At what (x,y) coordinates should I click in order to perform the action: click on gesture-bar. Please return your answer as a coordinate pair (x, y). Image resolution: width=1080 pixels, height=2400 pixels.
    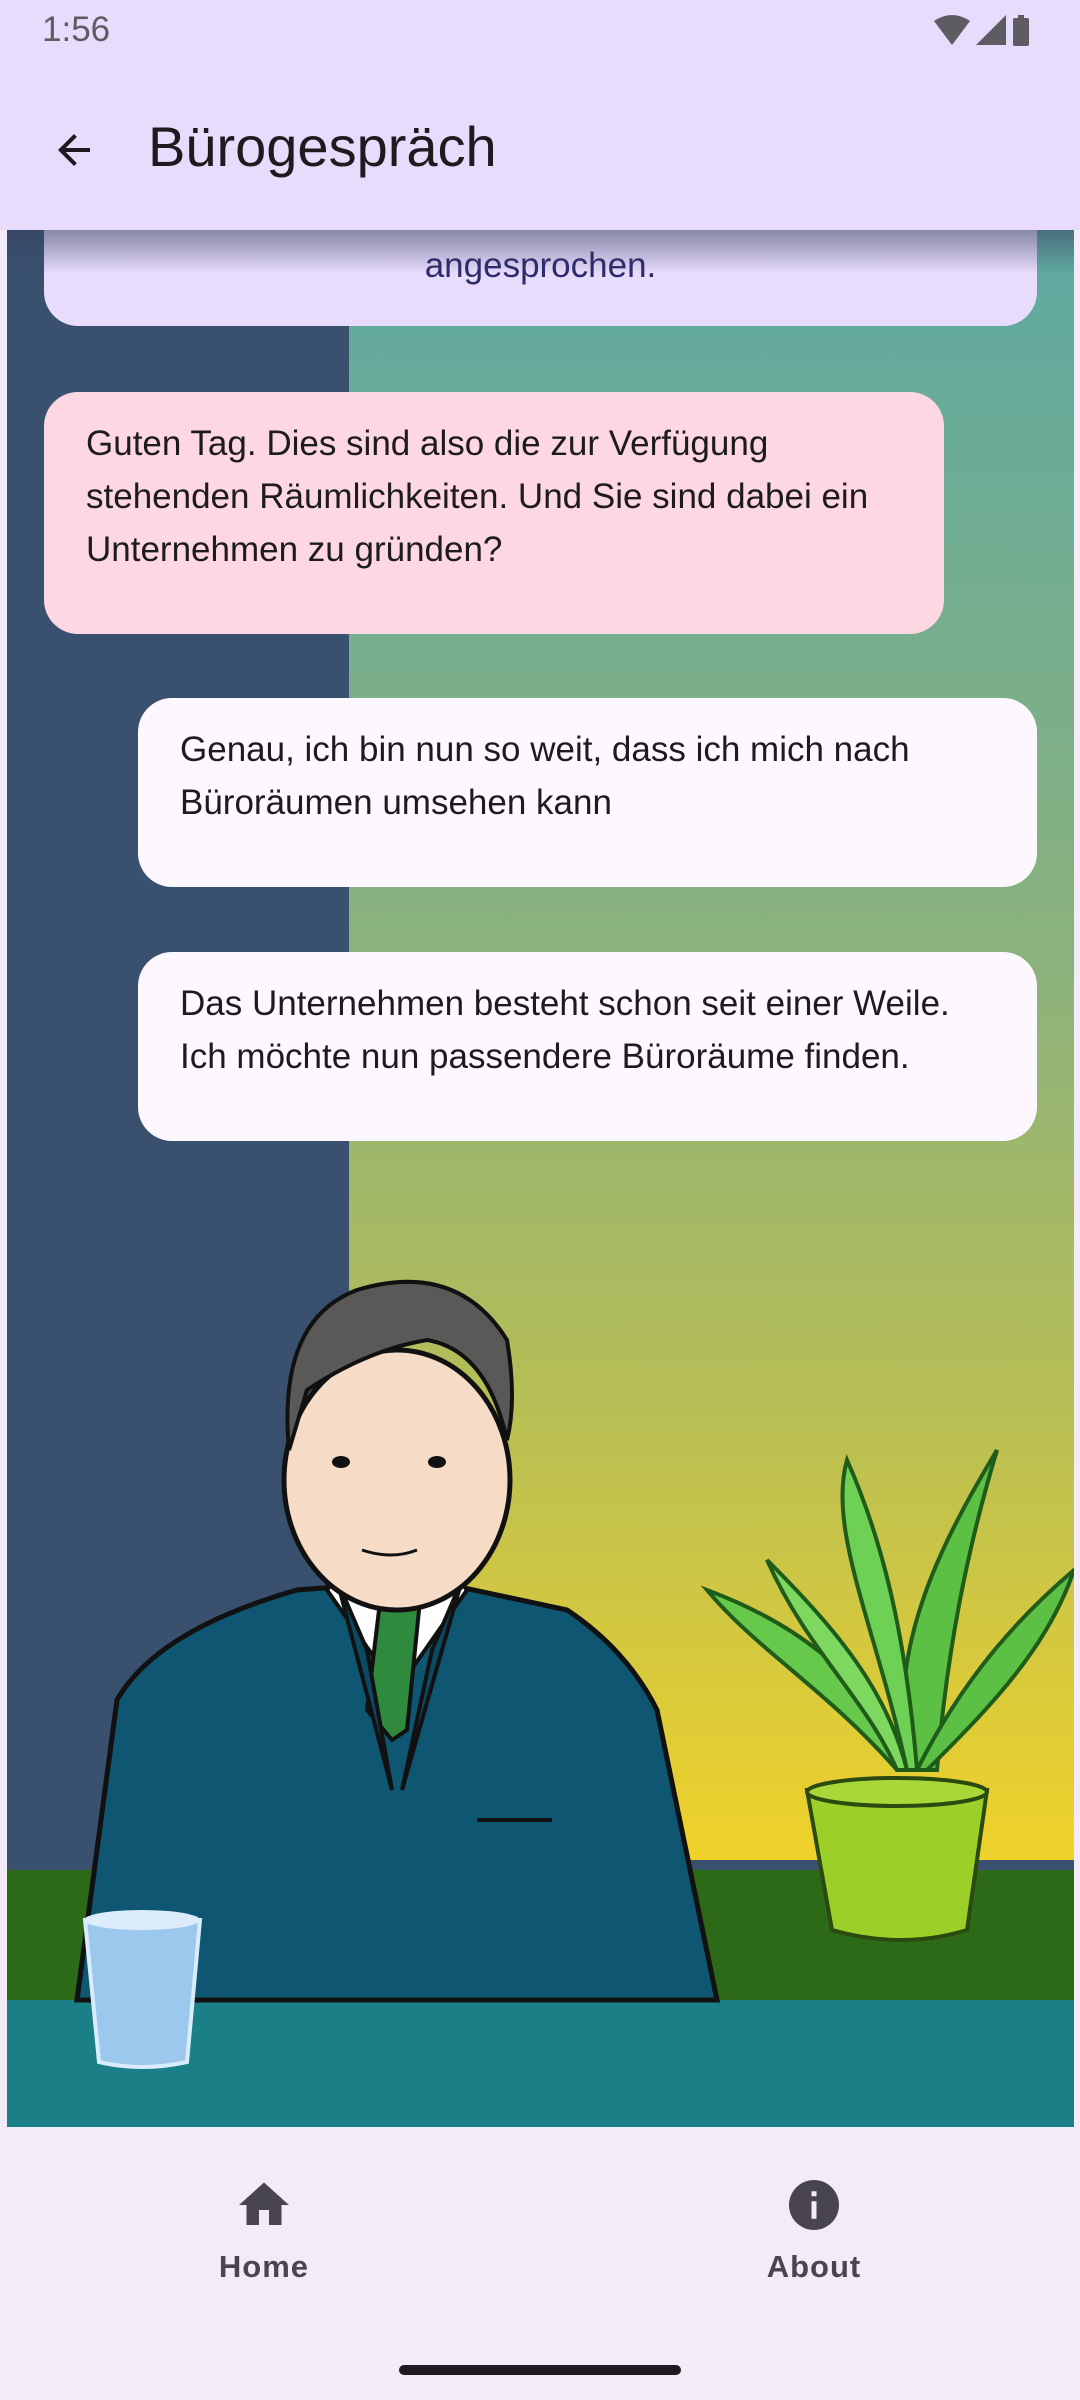
    Looking at the image, I should click on (540, 2370).